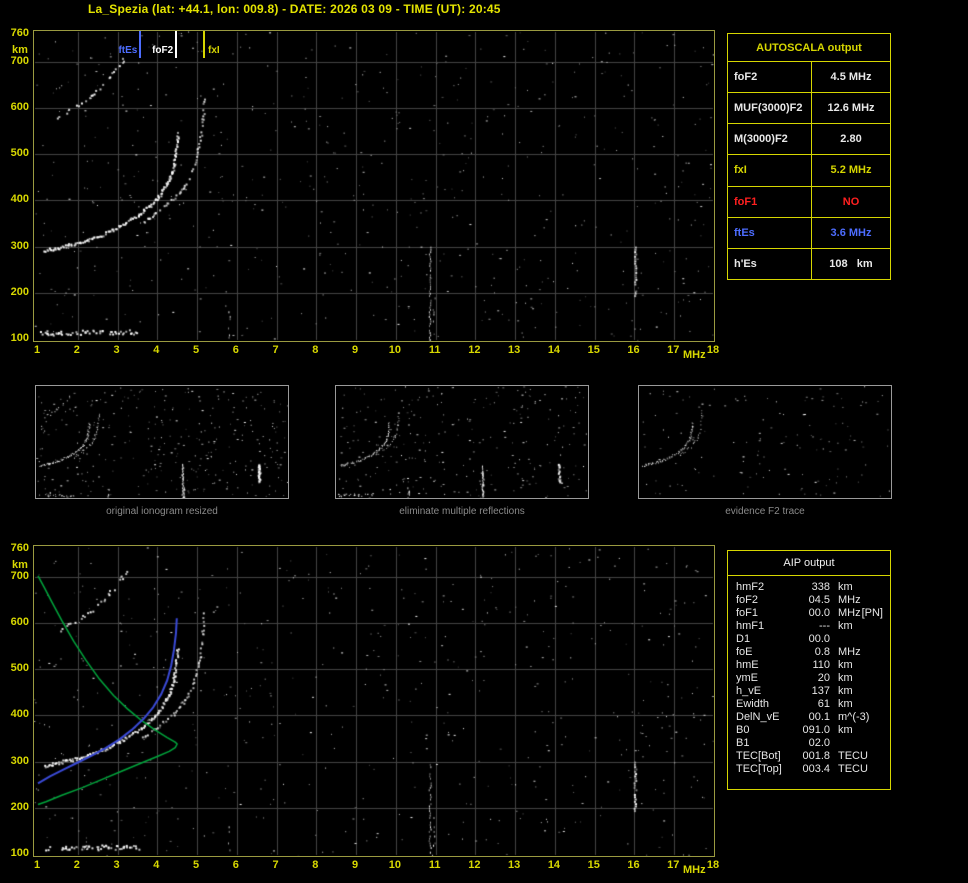 This screenshot has height=883, width=968. I want to click on autoscala-row-muf3000f2: MUF(3000)F2 12.6 MHz, so click(809, 109).